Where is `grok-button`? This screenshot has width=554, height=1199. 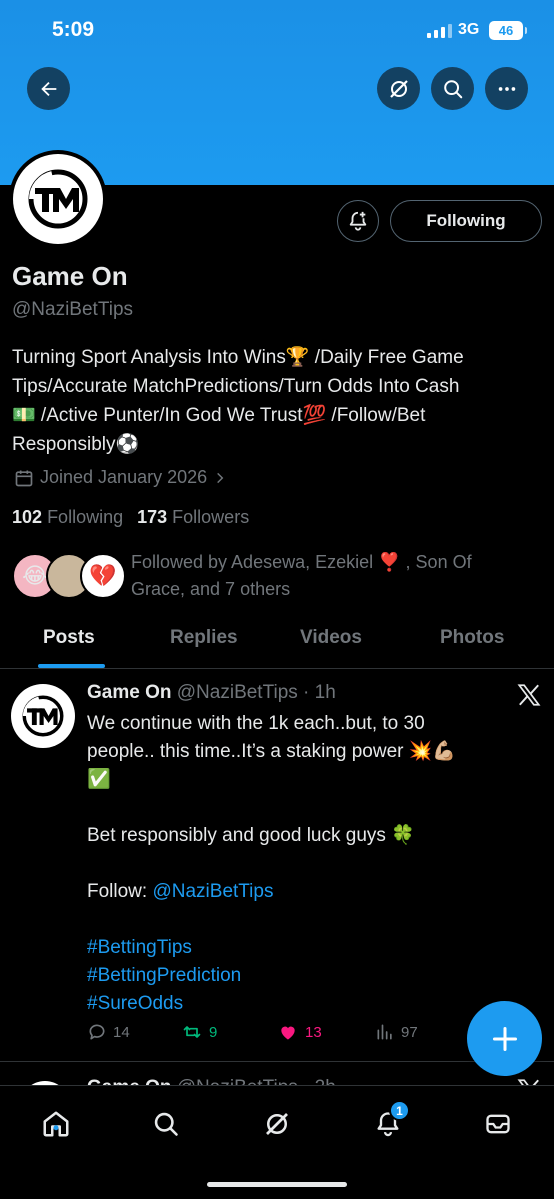
grok-button is located at coordinates (398, 88).